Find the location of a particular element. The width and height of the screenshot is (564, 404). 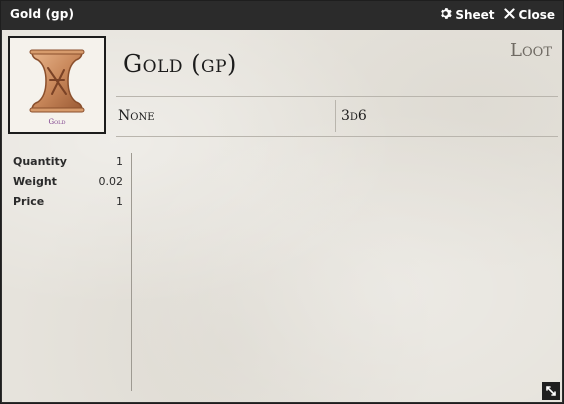

close-button: Close is located at coordinates (529, 15).